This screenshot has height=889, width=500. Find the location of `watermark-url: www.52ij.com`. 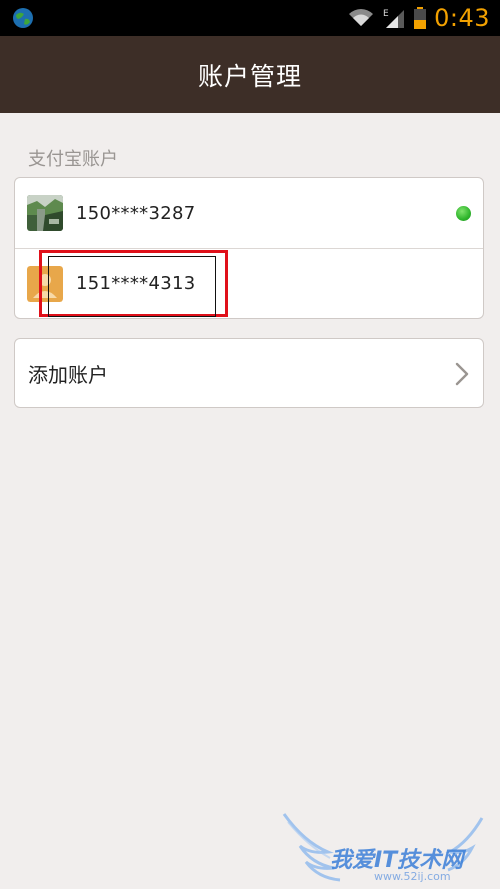

watermark-url: www.52ij.com is located at coordinates (412, 876).